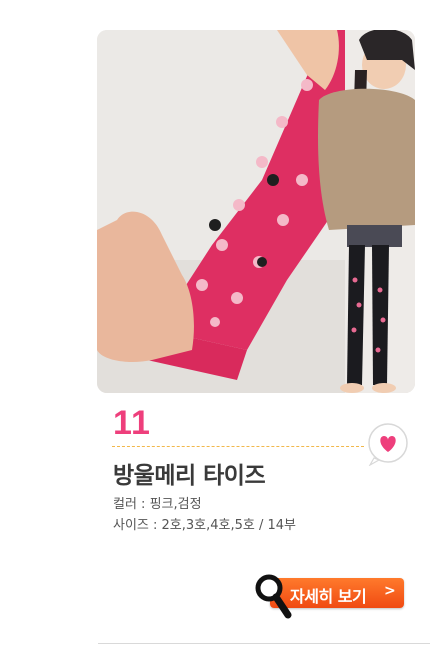  What do you see at coordinates (157, 504) in the screenshot?
I see `product-color: 컬러 : 핑크,검정` at bounding box center [157, 504].